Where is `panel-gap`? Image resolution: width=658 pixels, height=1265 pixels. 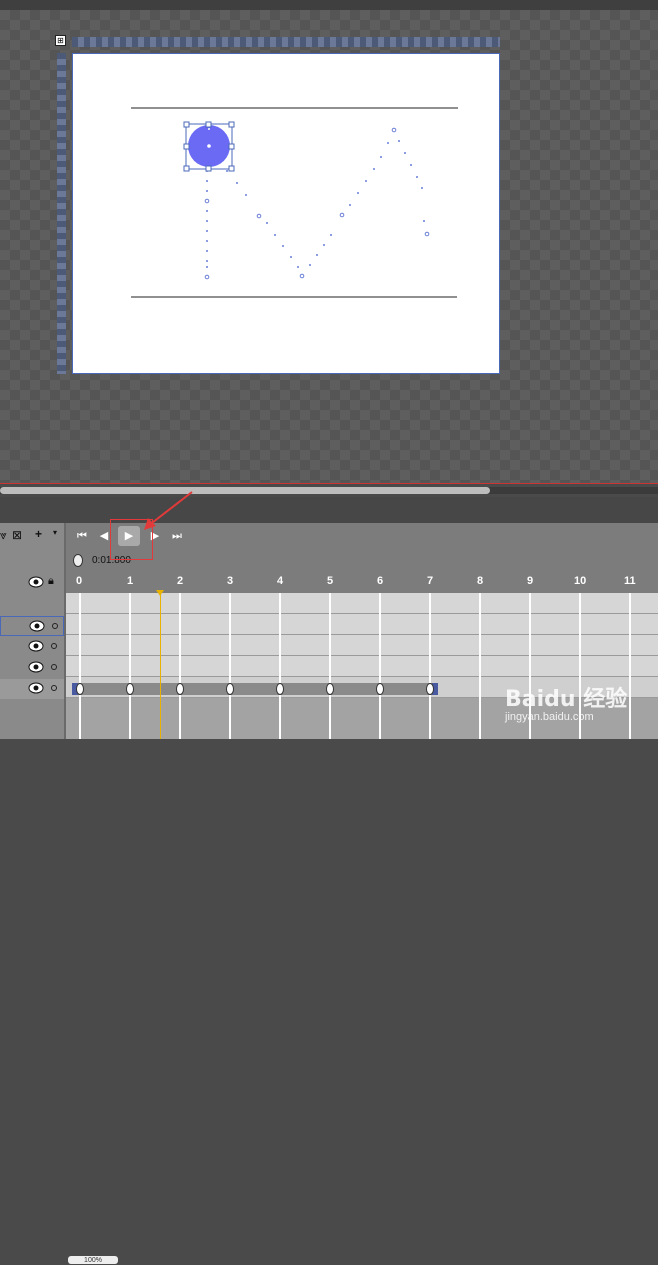 panel-gap is located at coordinates (329, 510).